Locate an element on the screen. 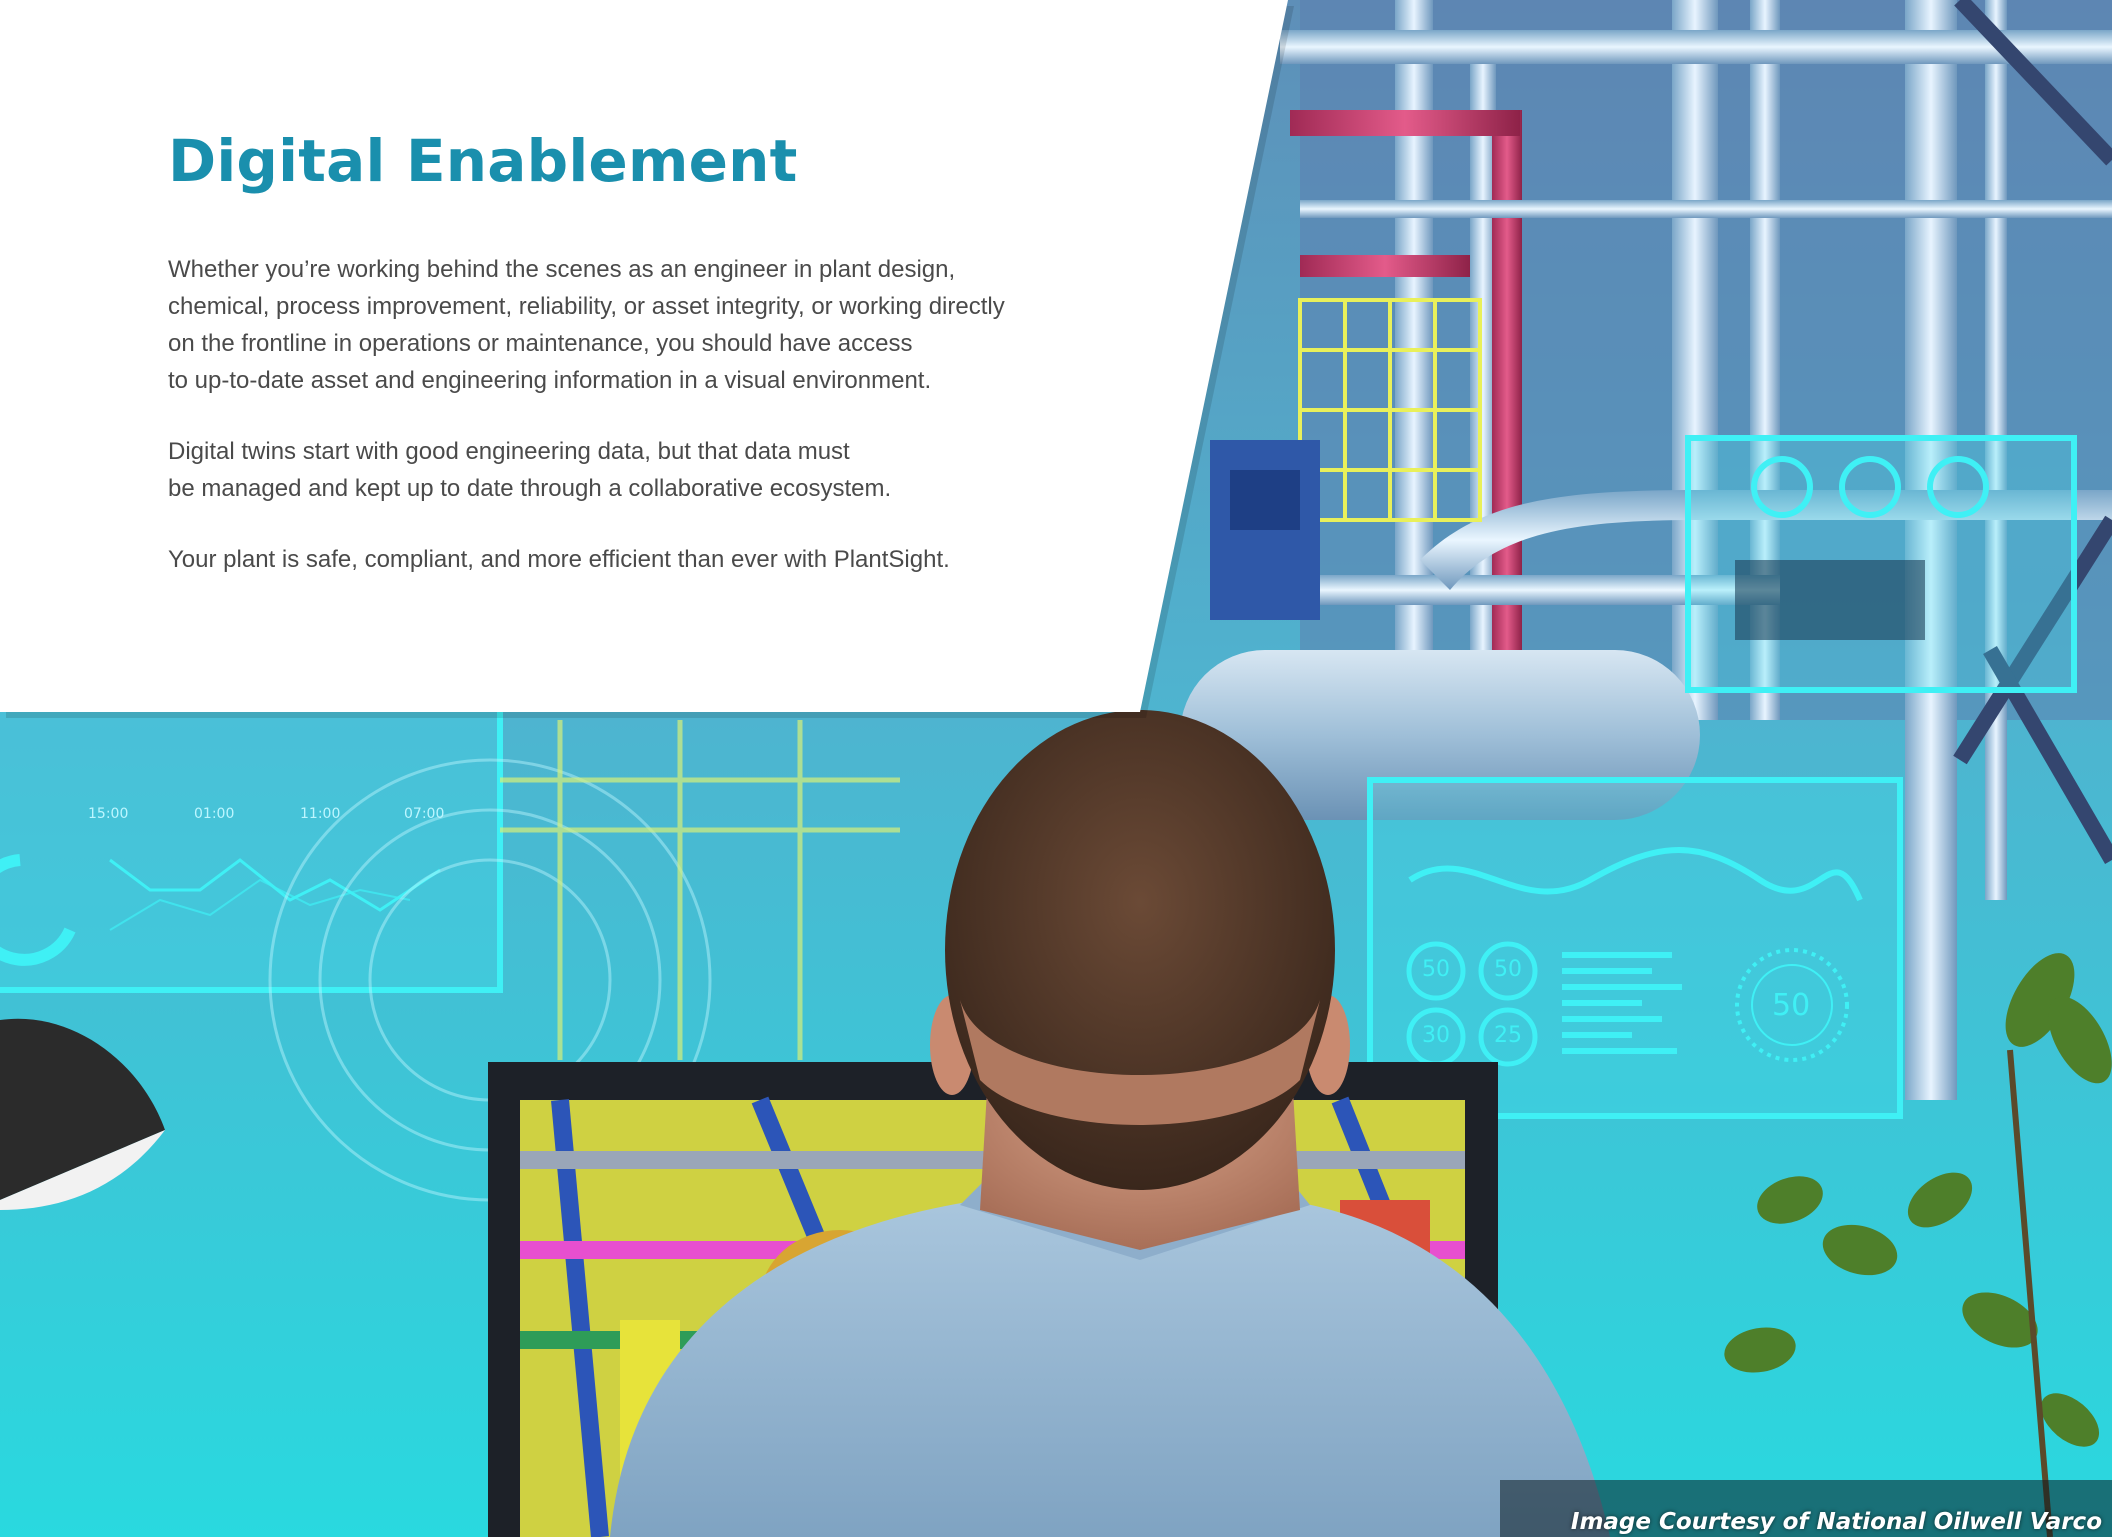 This screenshot has width=2112, height=1537. headline: Digital Enablement is located at coordinates (483, 161).